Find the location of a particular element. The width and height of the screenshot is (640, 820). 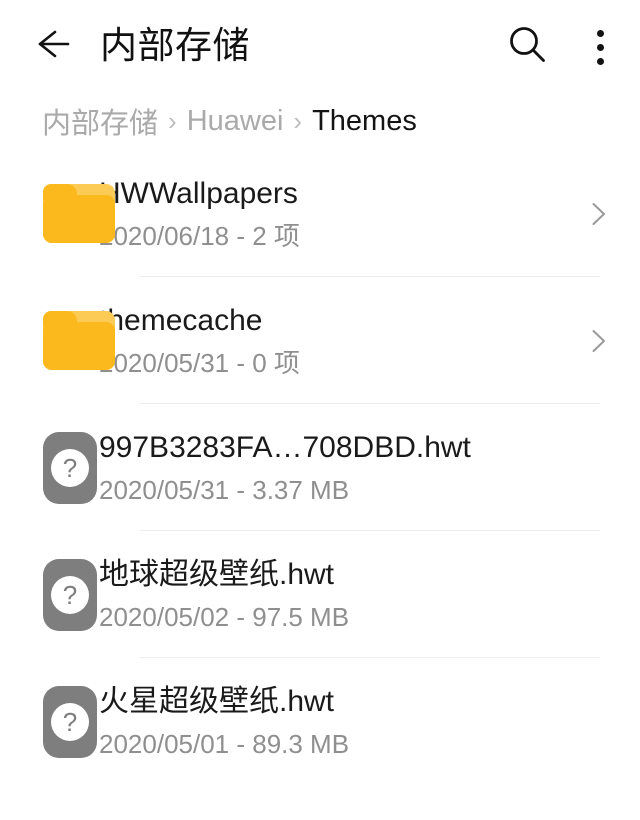

row-text: HWWallpapers 2020/06/18 - 2 项 is located at coordinates (326, 214).